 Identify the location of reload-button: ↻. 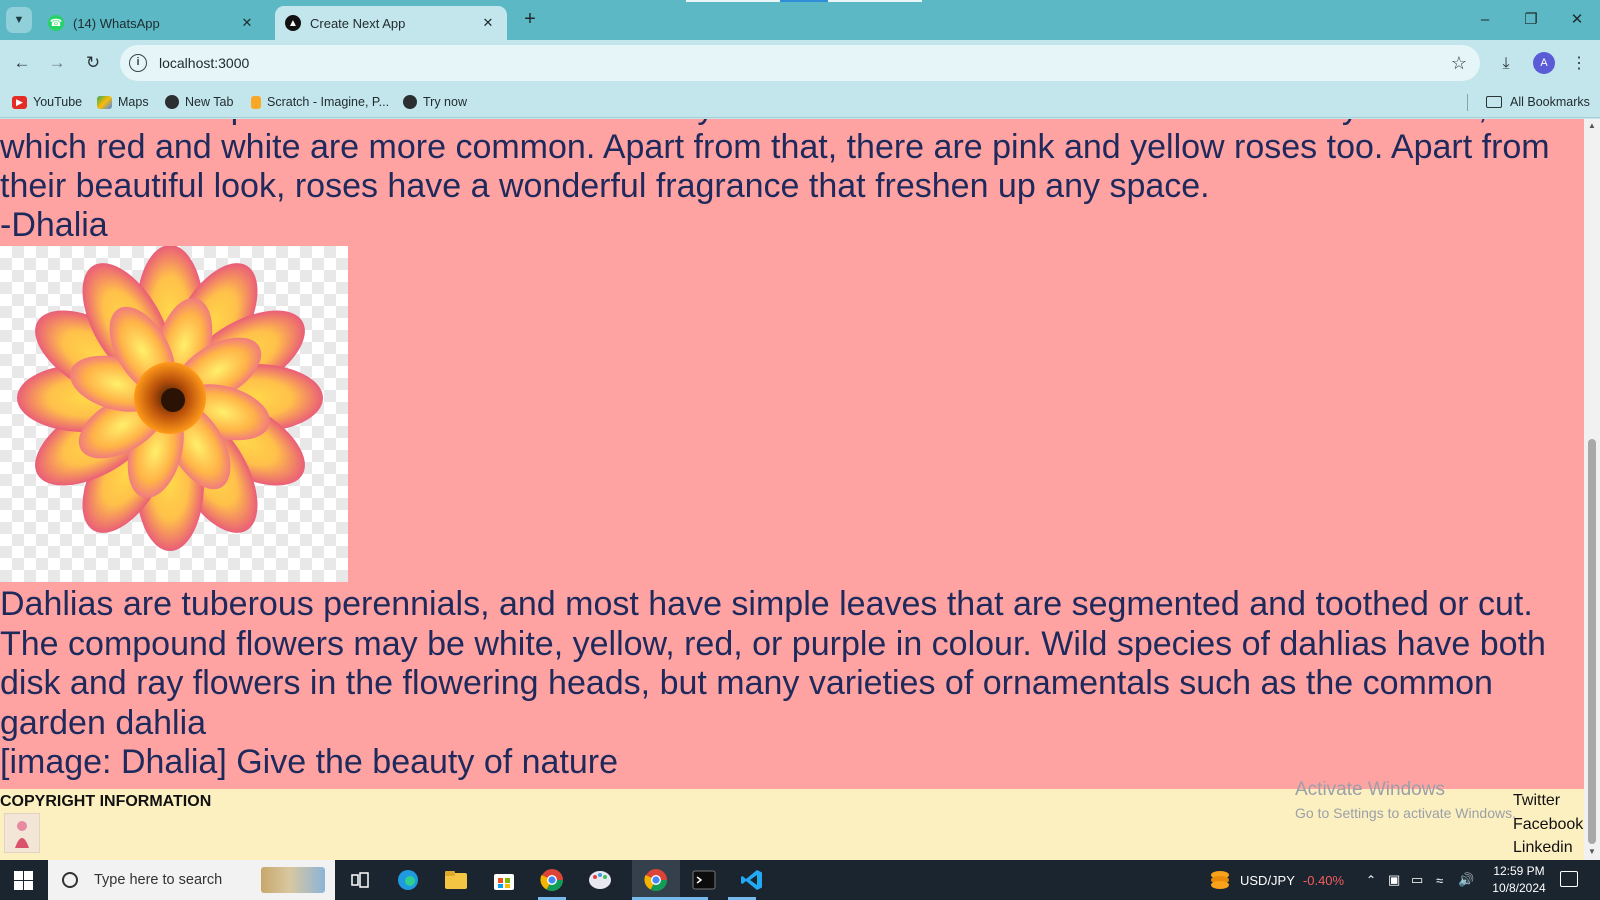
(93, 63).